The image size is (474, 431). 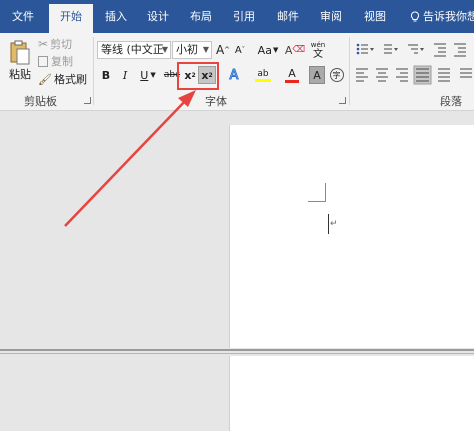 I want to click on paintbrush-icon: 🖌, so click(x=45, y=79).